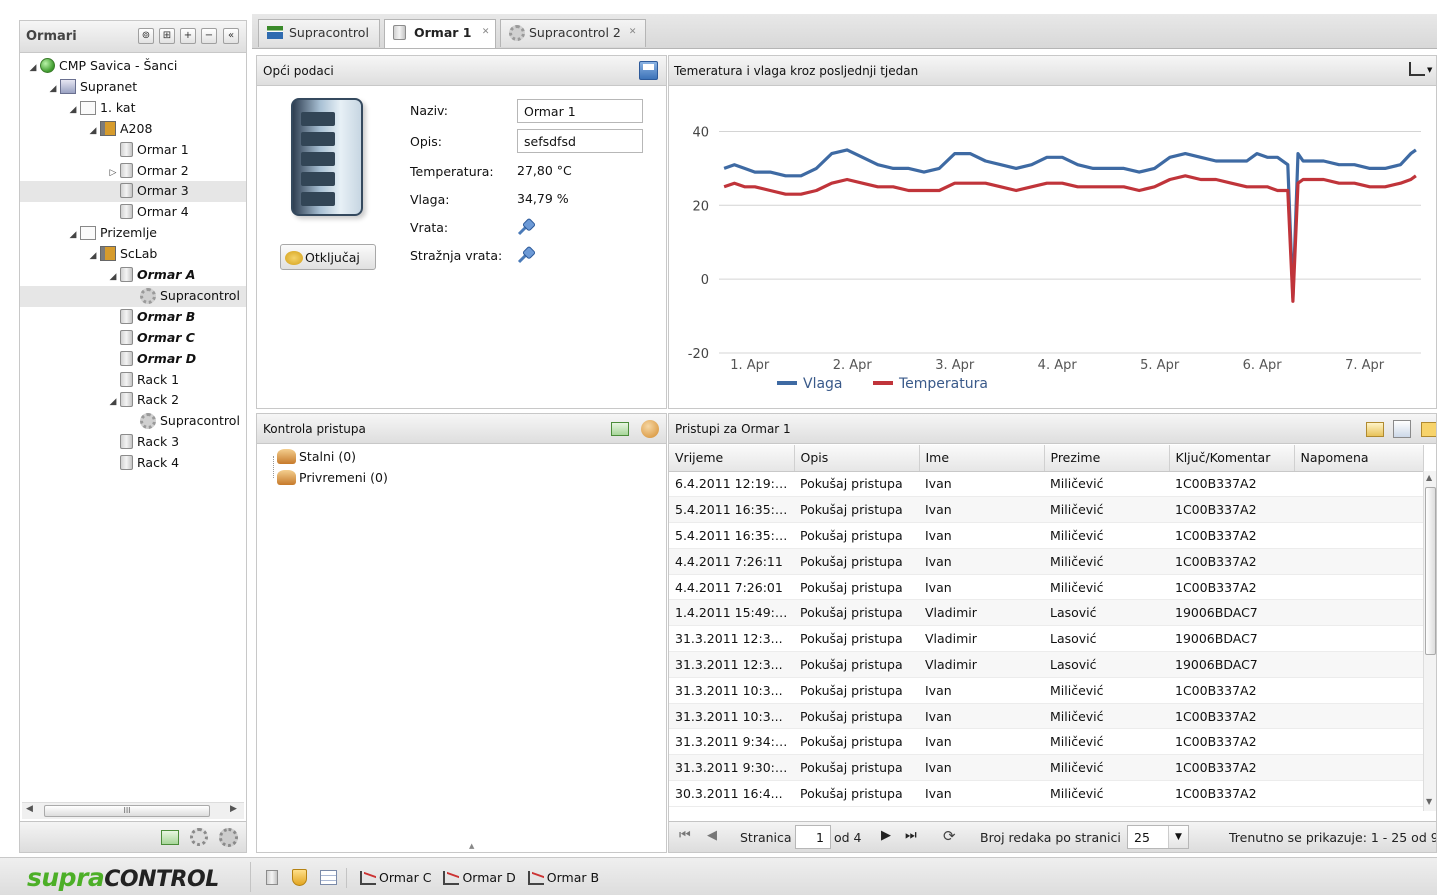  Describe the element at coordinates (272, 877) in the screenshot. I see `cabinet-icon` at that location.